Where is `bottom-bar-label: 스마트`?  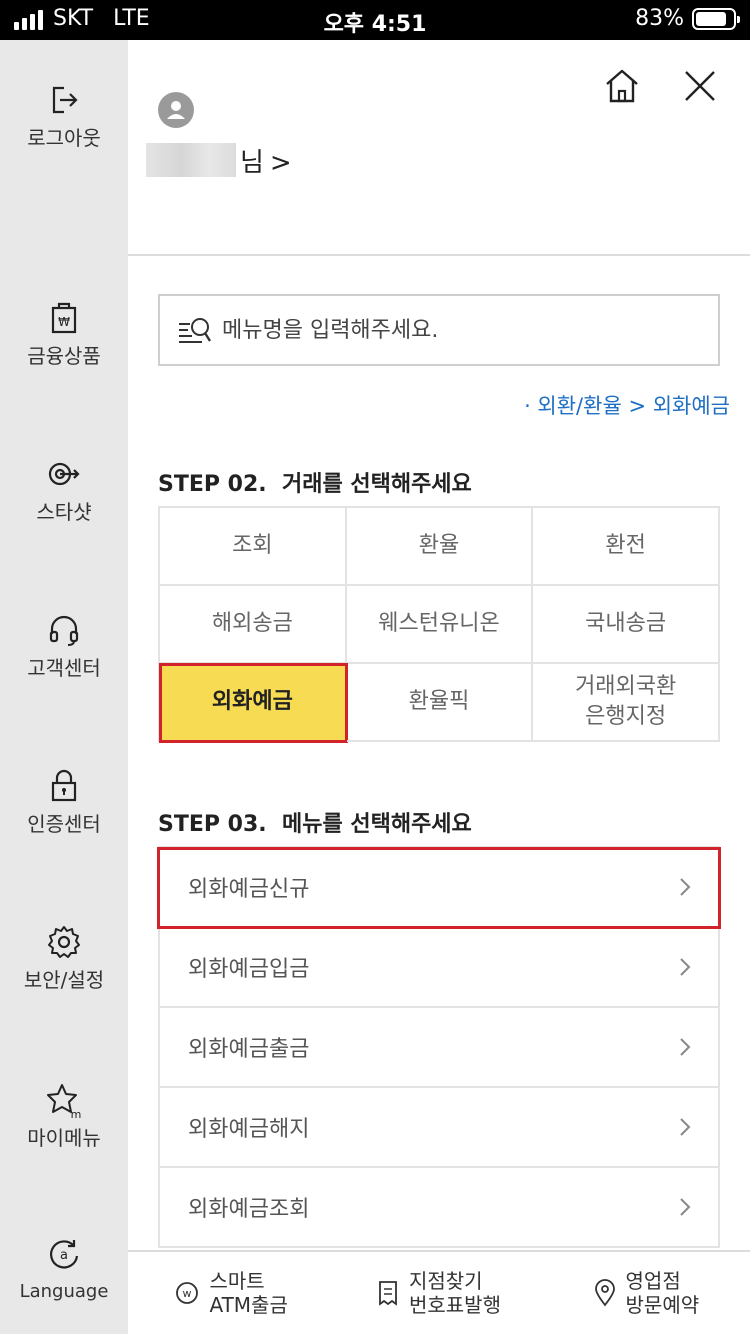 bottom-bar-label: 스마트 is located at coordinates (237, 1281).